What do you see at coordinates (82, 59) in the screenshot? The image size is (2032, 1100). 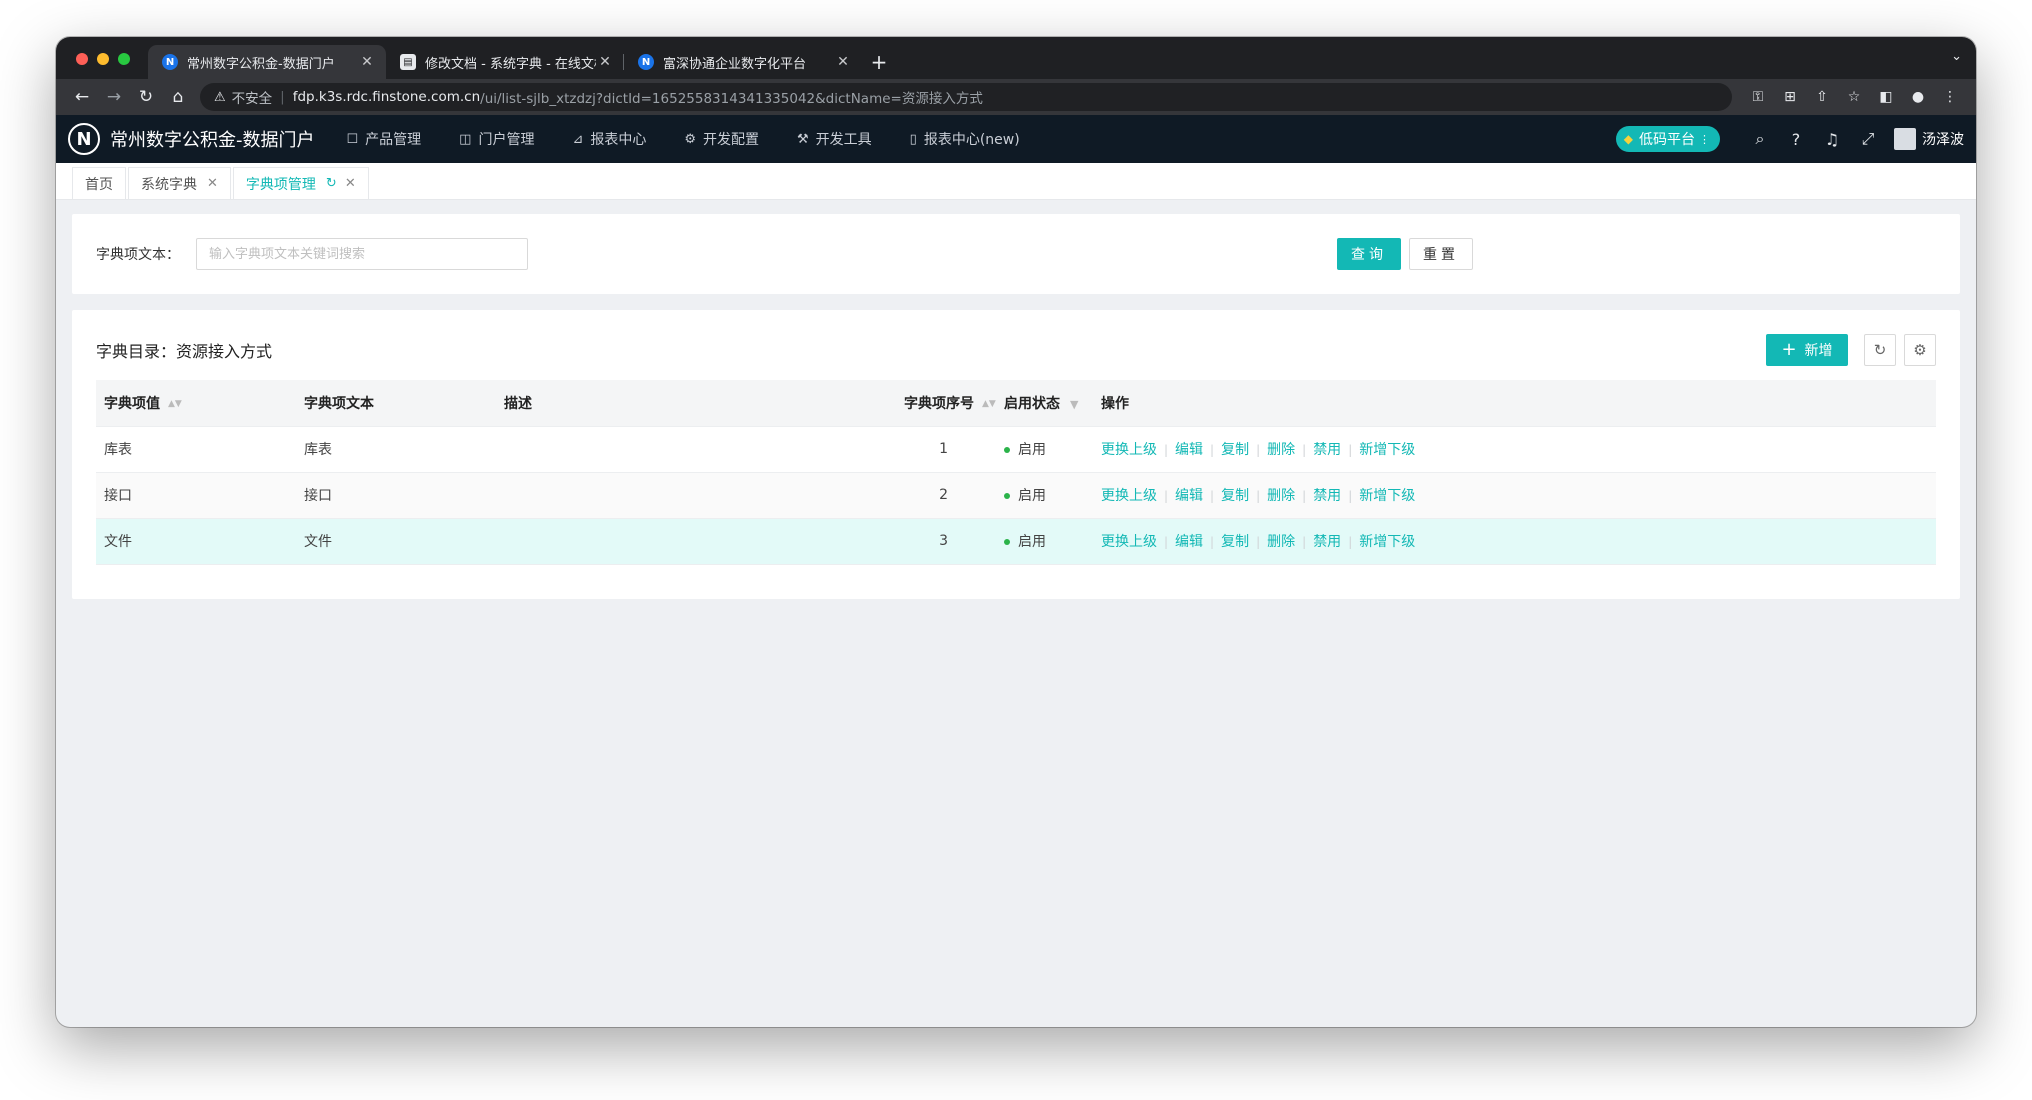 I see `close-window-button` at bounding box center [82, 59].